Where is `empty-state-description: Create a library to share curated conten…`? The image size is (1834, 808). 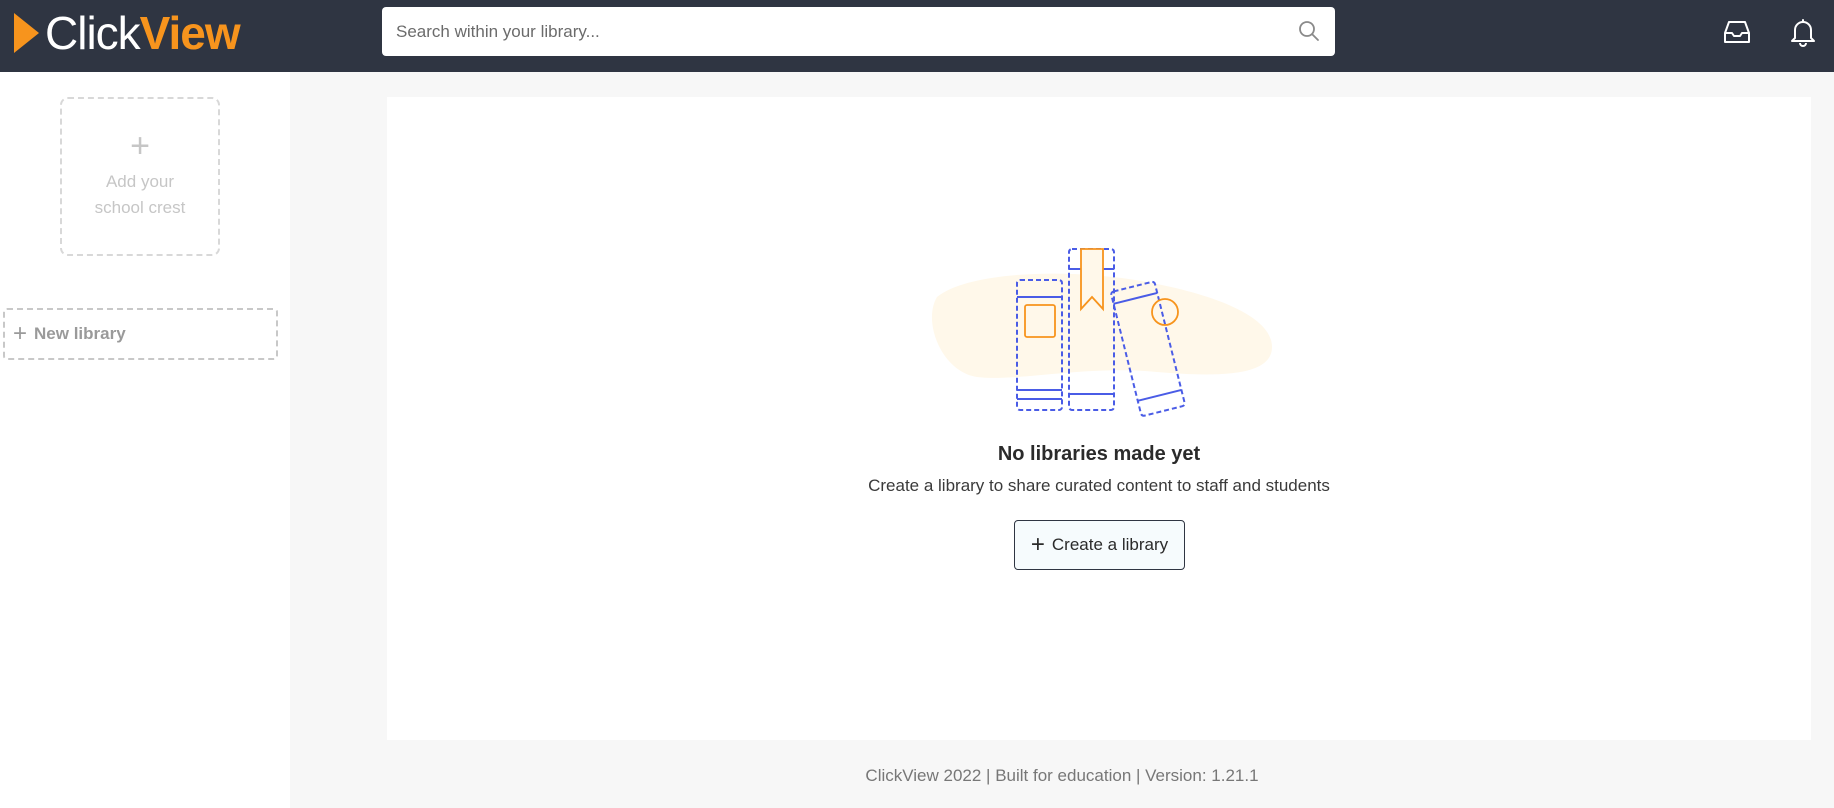
empty-state-description: Create a library to share curated conten… is located at coordinates (1099, 485).